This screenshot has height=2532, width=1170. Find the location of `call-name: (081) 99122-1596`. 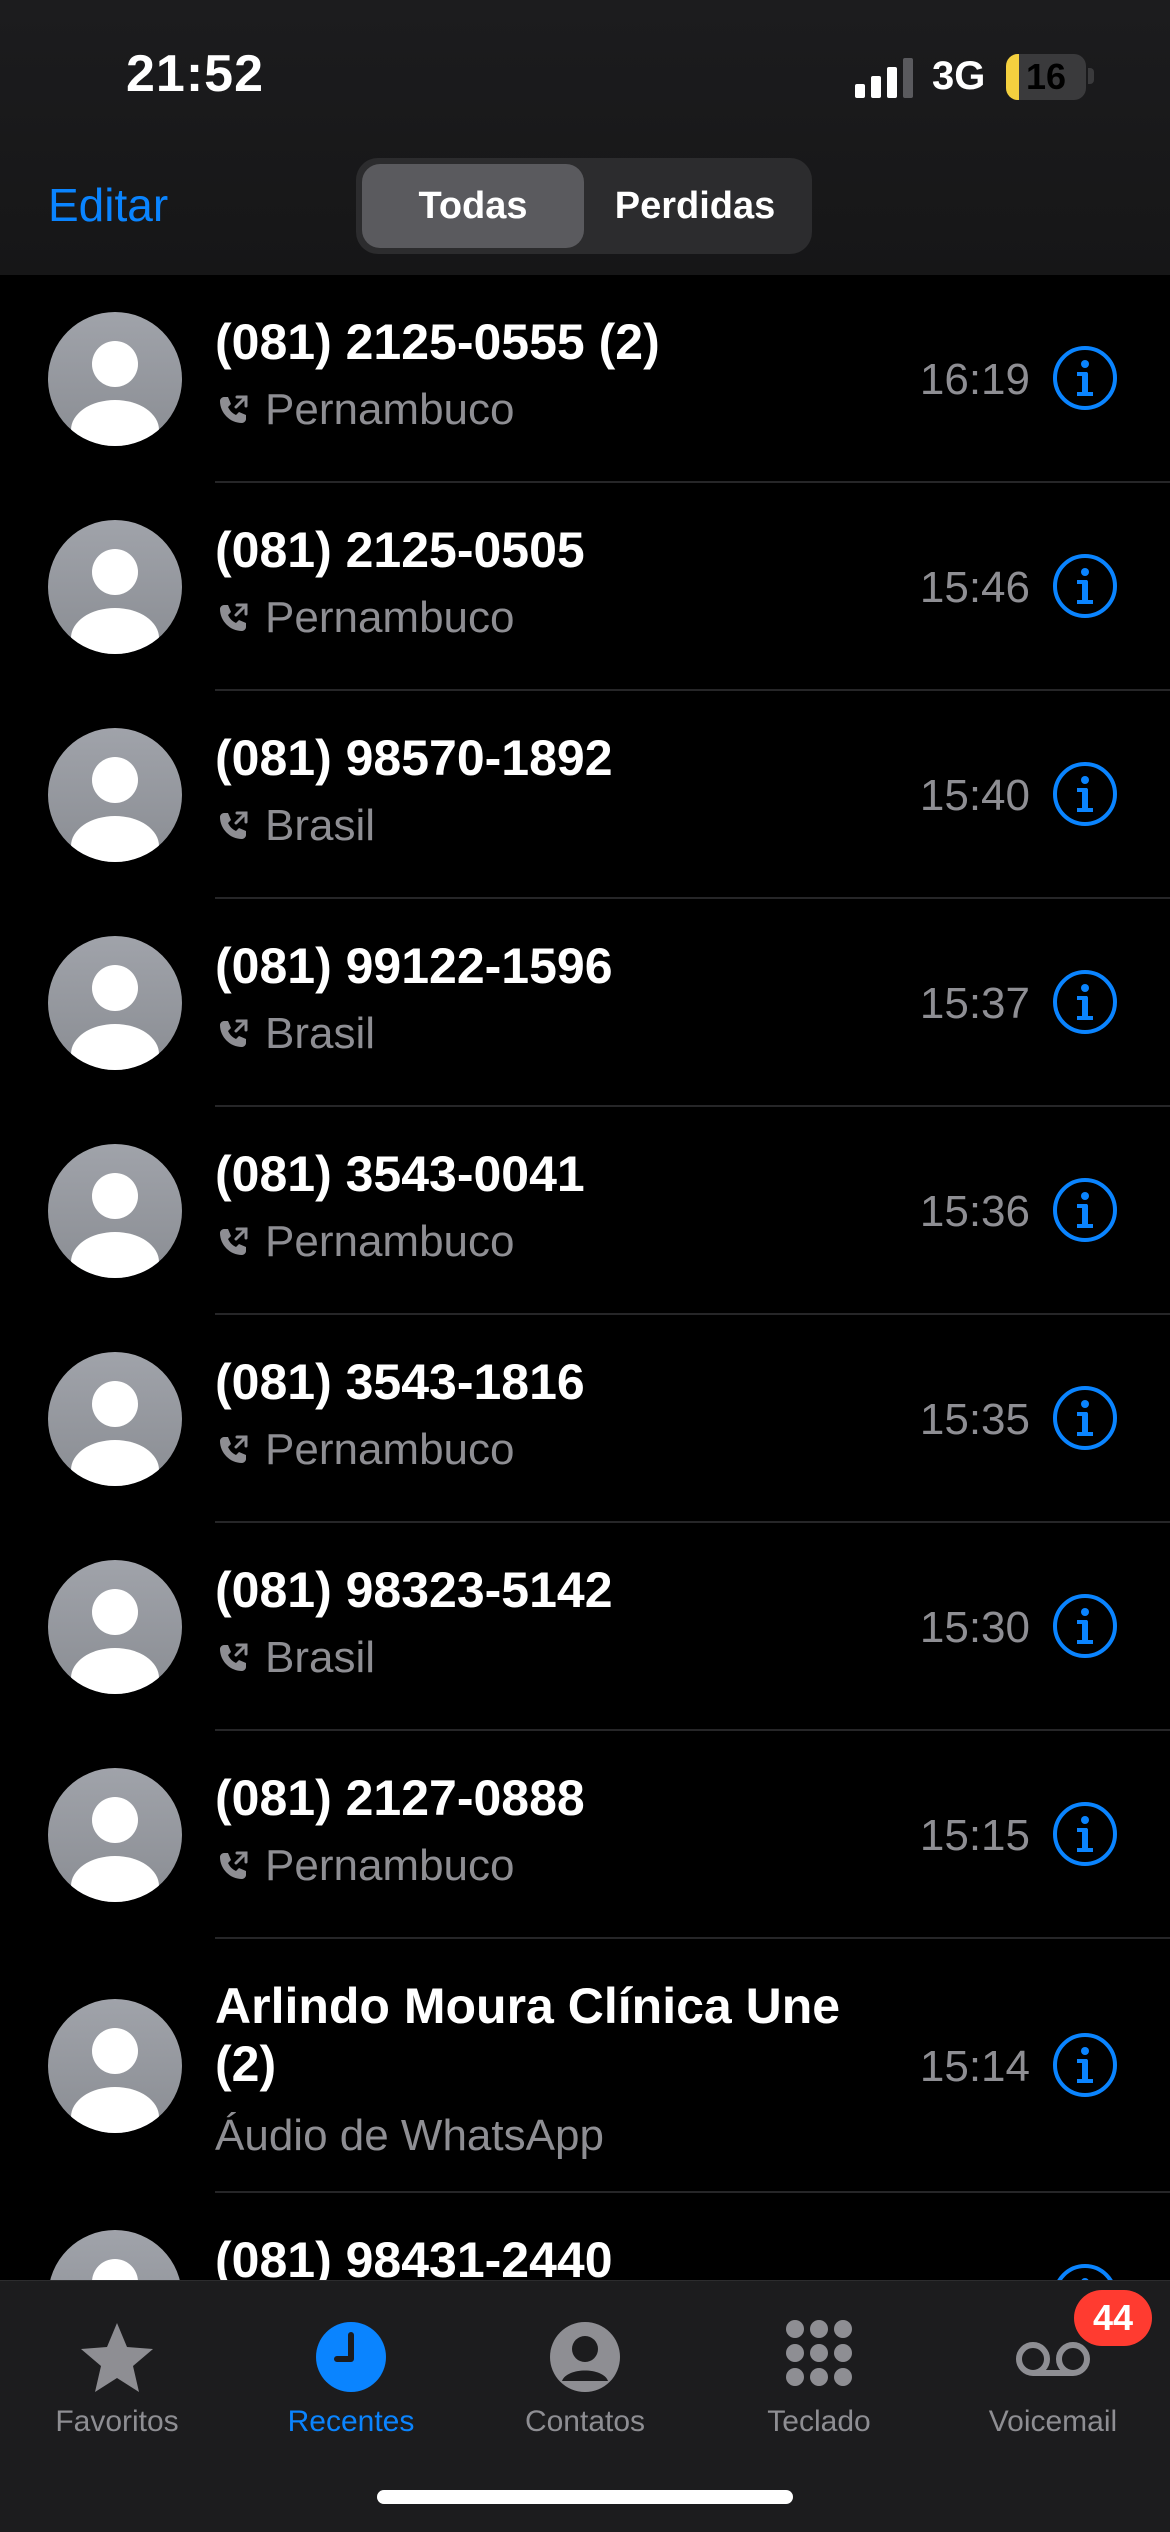

call-name: (081) 99122-1596 is located at coordinates (414, 966).